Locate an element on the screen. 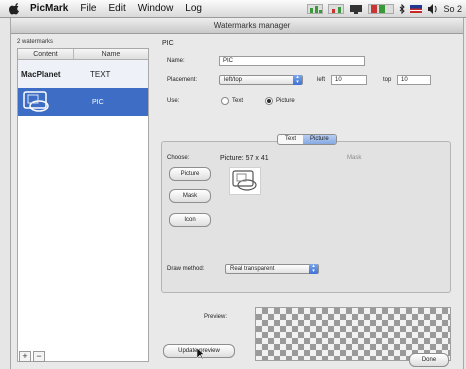  mouse-cursor-icon is located at coordinates (201, 354).